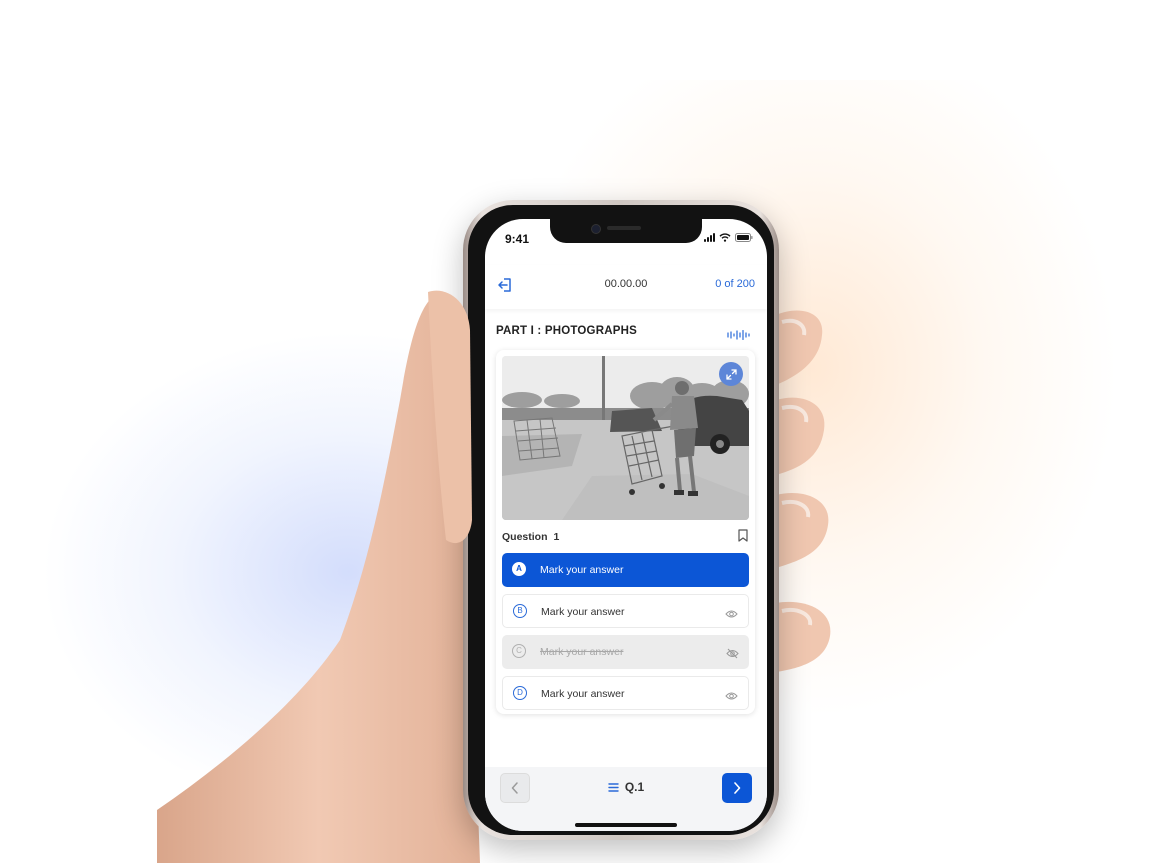 The width and height of the screenshot is (1176, 863). Describe the element at coordinates (517, 239) in the screenshot. I see `status-time: 9:41` at that location.